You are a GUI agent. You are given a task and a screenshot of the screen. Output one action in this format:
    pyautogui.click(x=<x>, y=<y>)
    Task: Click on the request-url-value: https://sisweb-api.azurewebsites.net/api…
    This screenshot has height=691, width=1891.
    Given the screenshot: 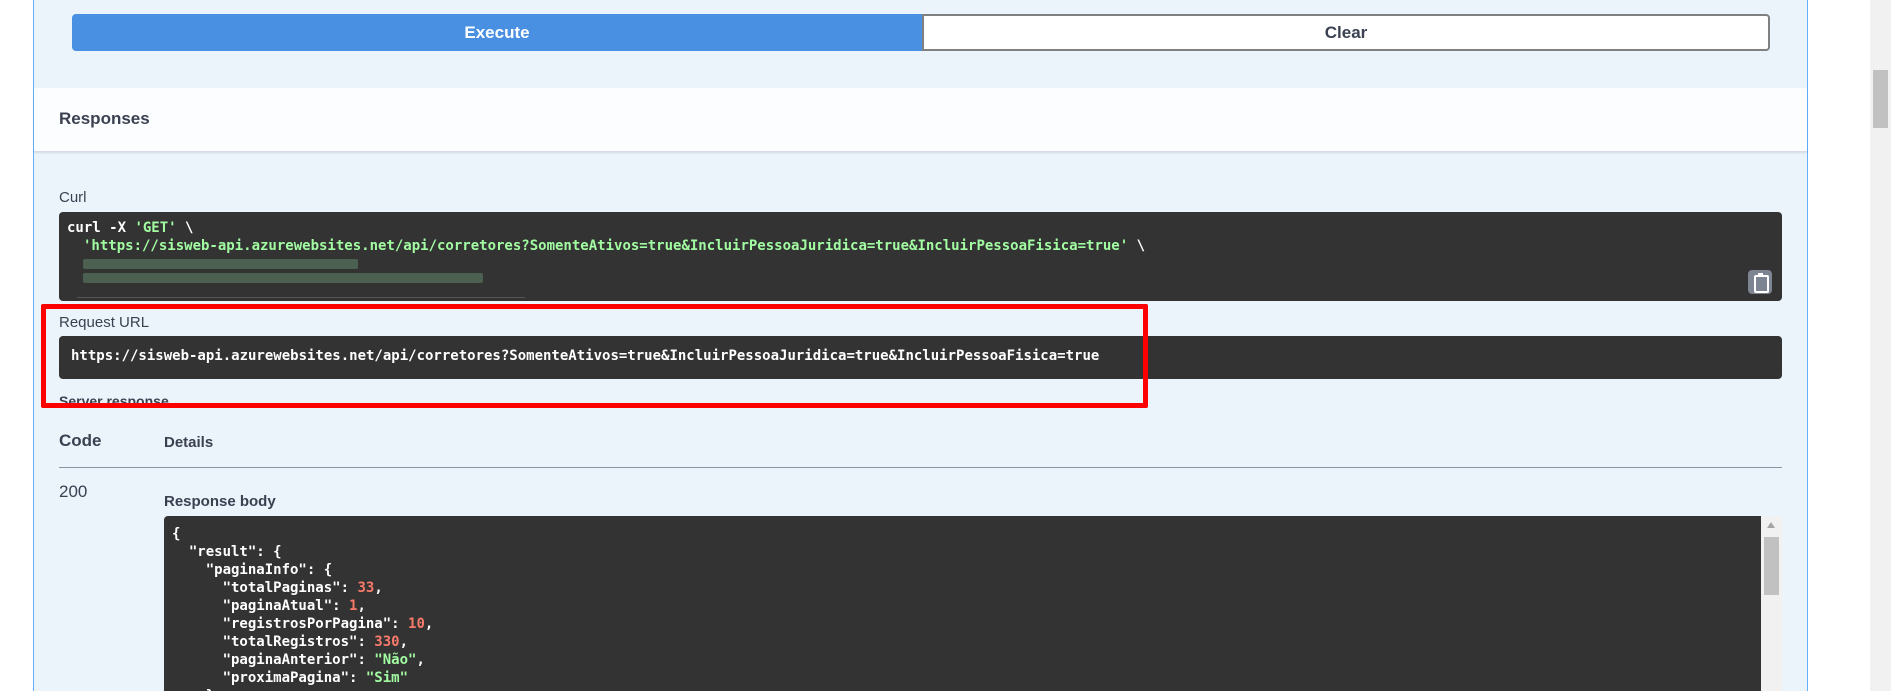 What is the action you would take?
    pyautogui.click(x=920, y=357)
    